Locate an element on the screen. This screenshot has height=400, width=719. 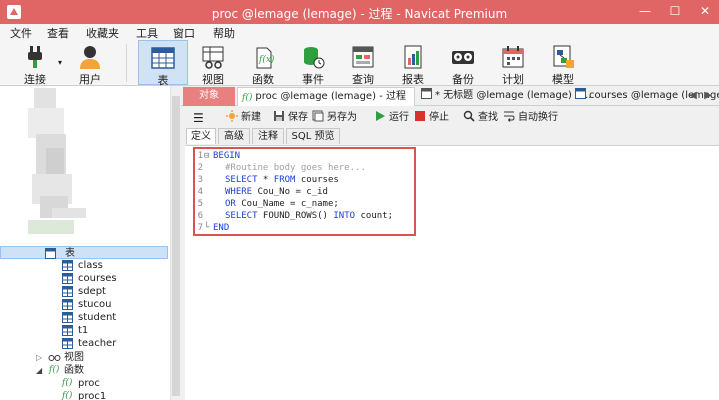
menu-view: 查看 is located at coordinates (58, 33).